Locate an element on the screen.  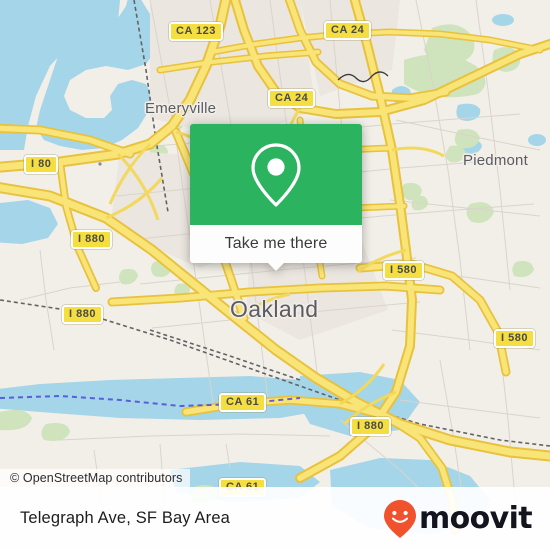
popup-pointer-tail is located at coordinates (276, 267).